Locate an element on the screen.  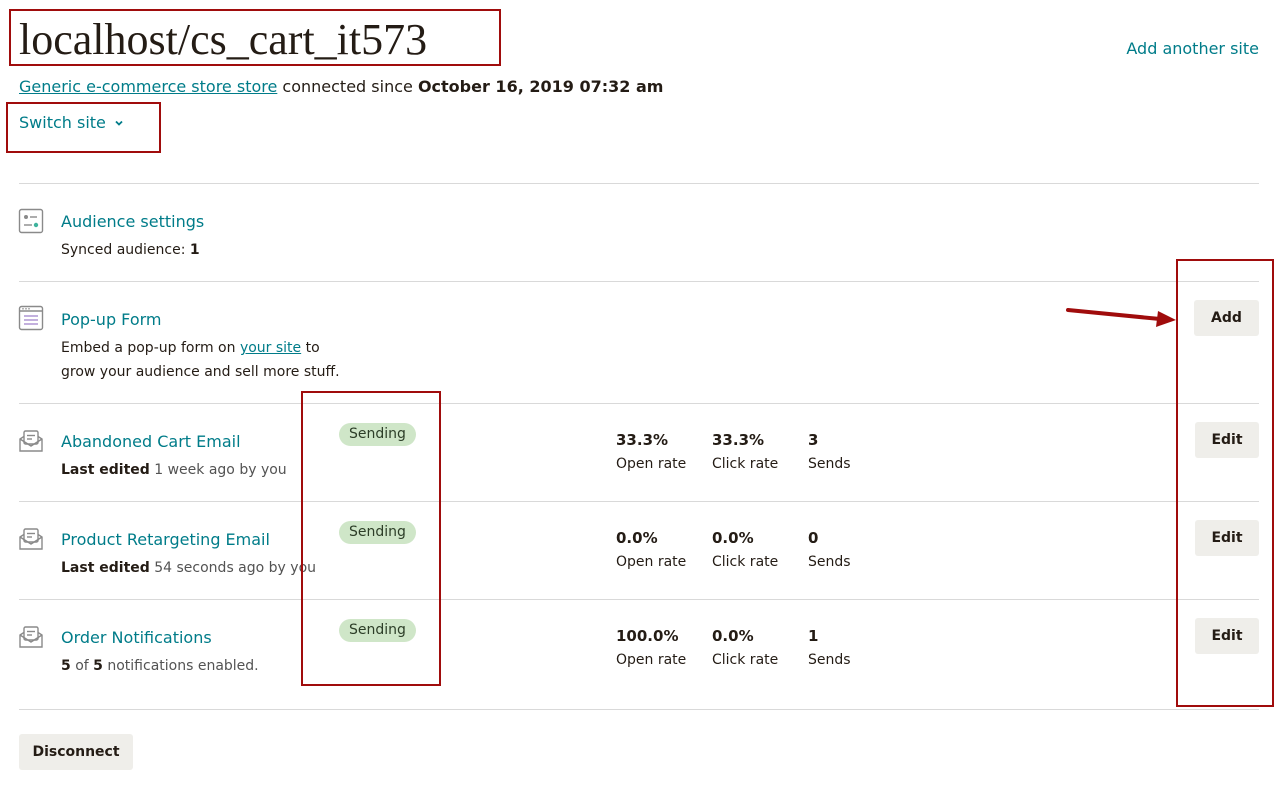
connected-date: October 16, 2019 07:32 am is located at coordinates (540, 86).